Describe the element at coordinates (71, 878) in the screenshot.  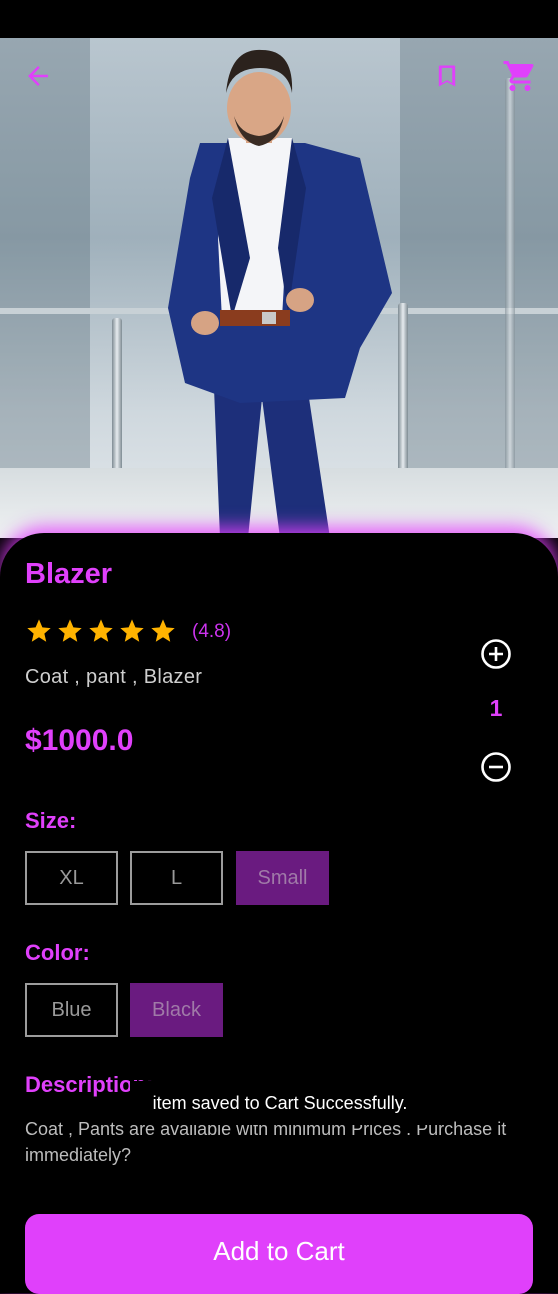
I see `size-option-xl: XL` at that location.